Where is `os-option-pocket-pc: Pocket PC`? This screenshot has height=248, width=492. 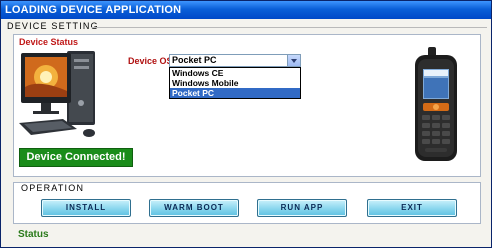
os-option-pocket-pc: Pocket PC is located at coordinates (235, 93).